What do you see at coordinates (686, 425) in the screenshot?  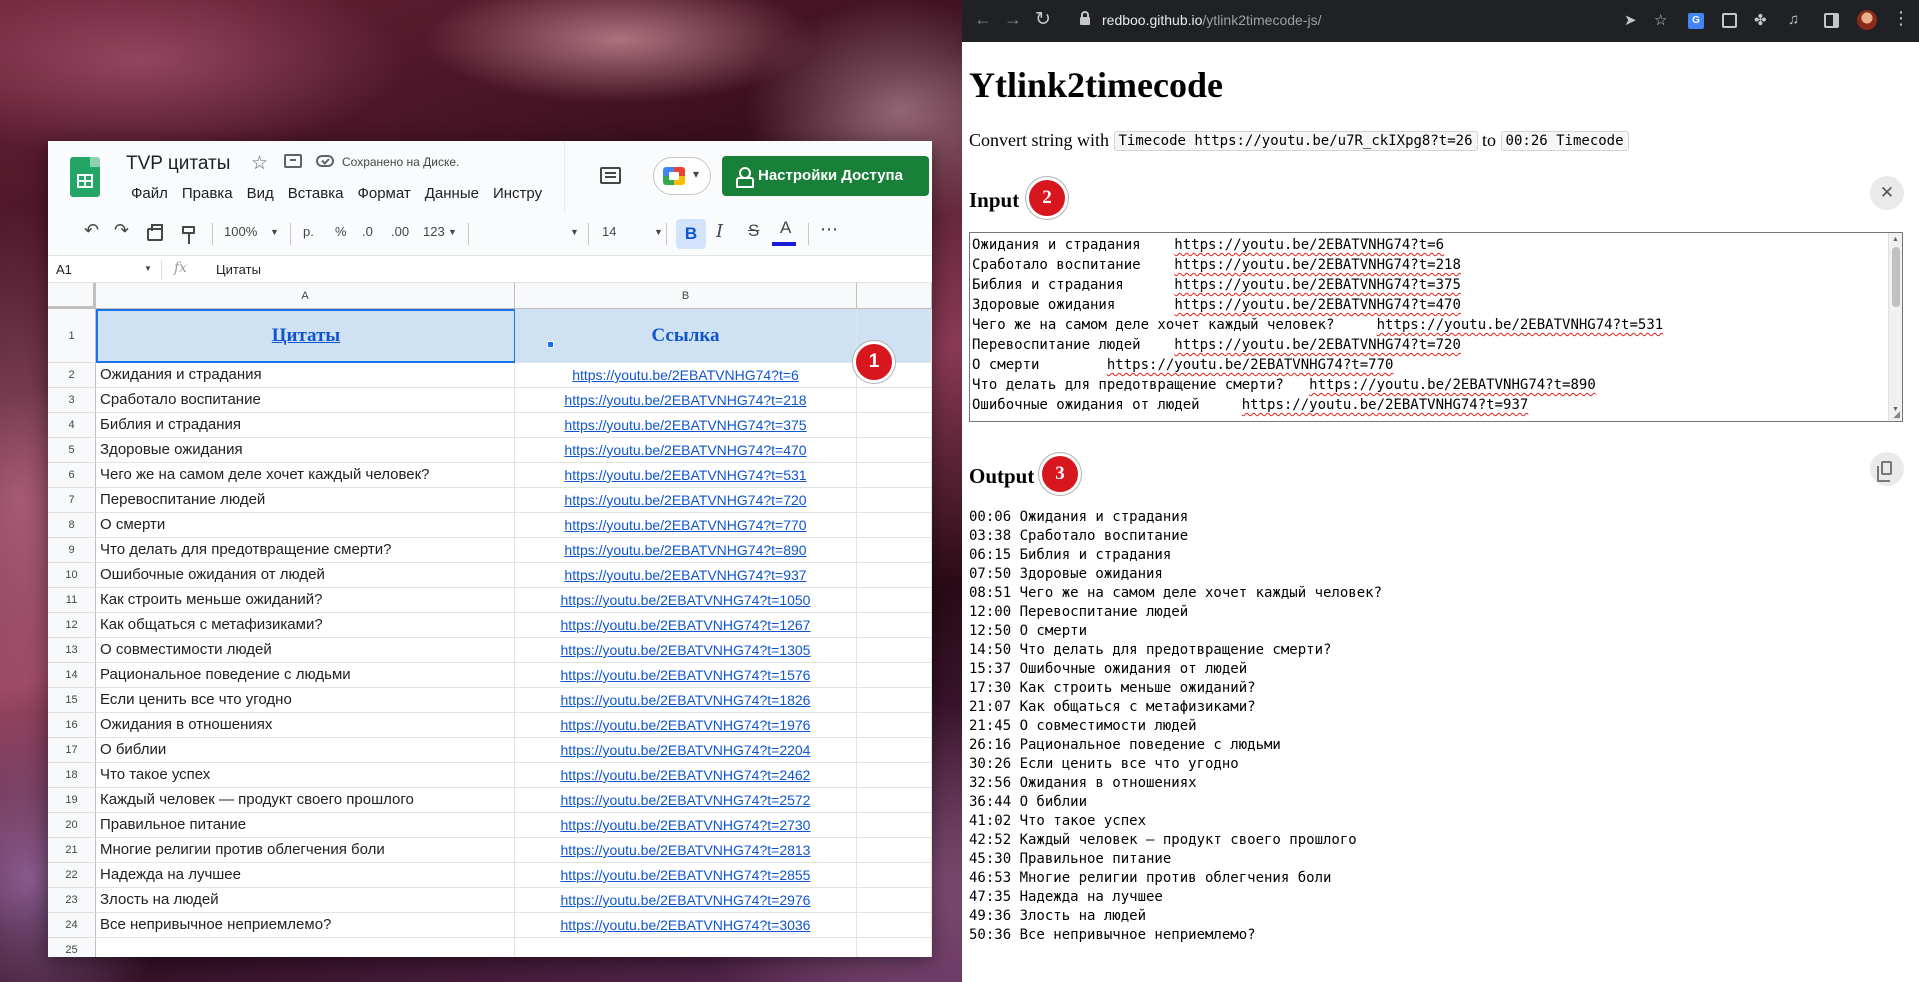 I see `link-cell: https://youtu.be/2EBATVNHG74?t=375` at bounding box center [686, 425].